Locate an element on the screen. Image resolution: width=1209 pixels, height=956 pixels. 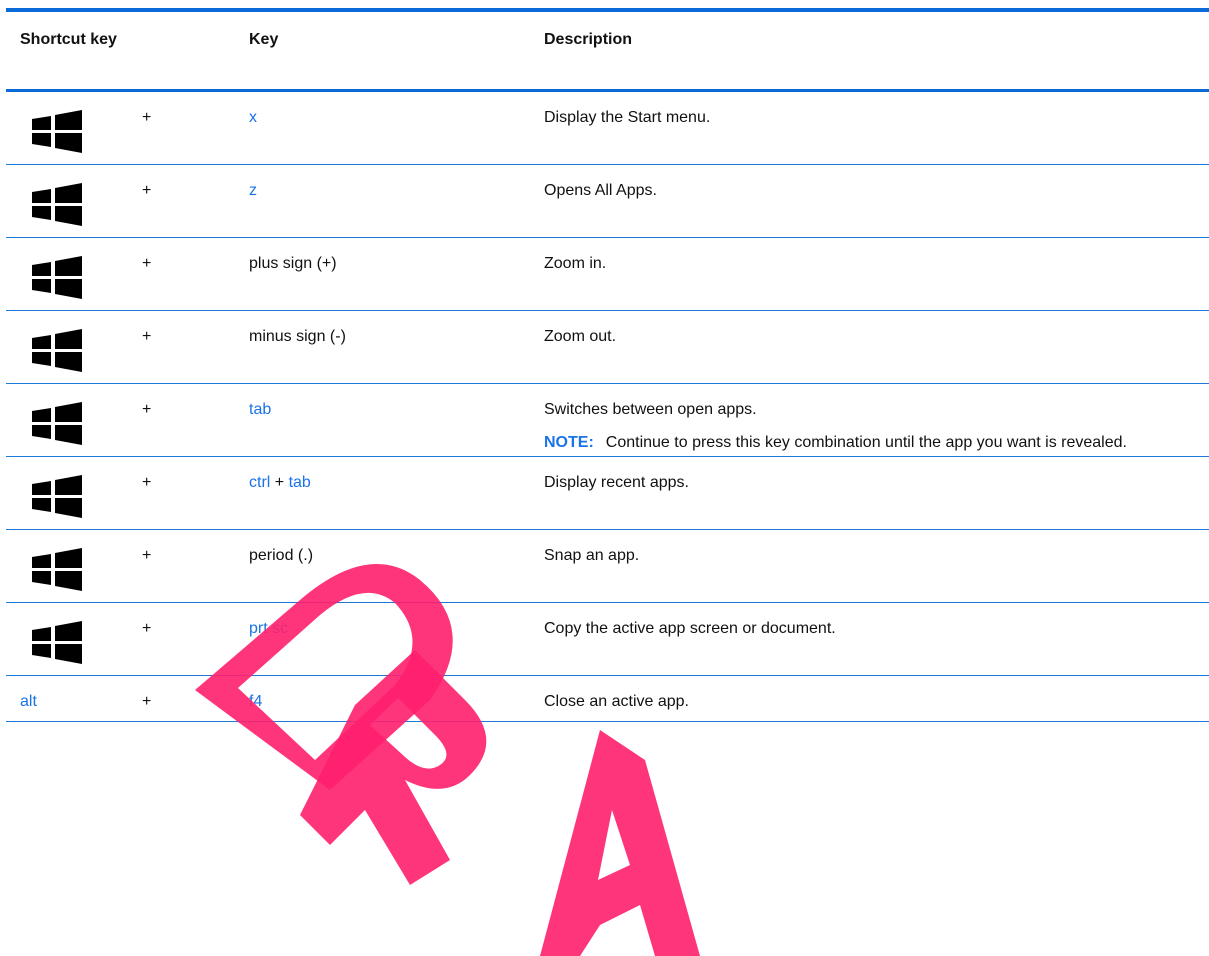
watermark-letter-a is located at coordinates (620, 843).